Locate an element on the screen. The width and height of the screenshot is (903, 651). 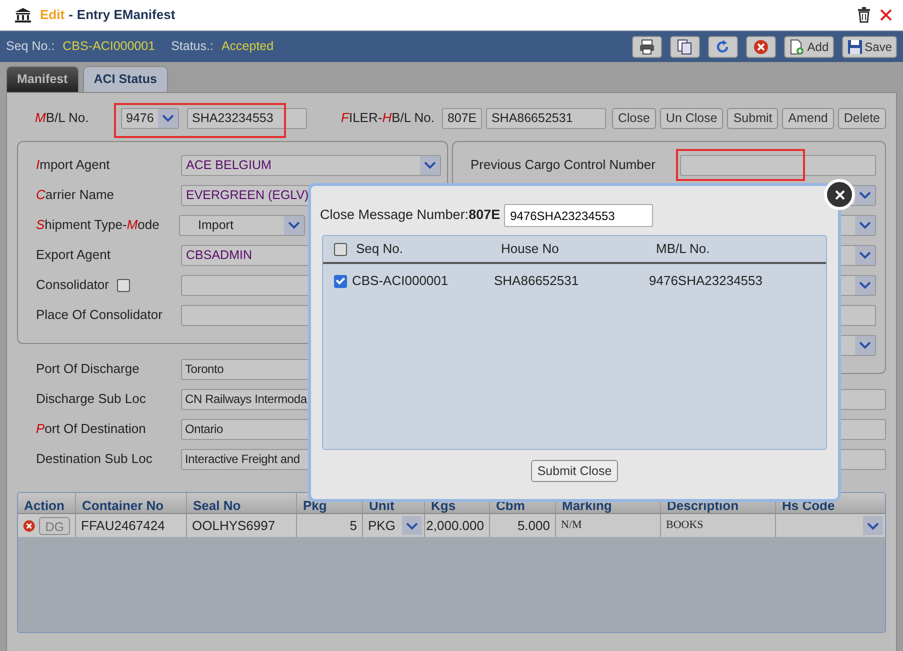
table-cell: 2,000.000 is located at coordinates (457, 525).